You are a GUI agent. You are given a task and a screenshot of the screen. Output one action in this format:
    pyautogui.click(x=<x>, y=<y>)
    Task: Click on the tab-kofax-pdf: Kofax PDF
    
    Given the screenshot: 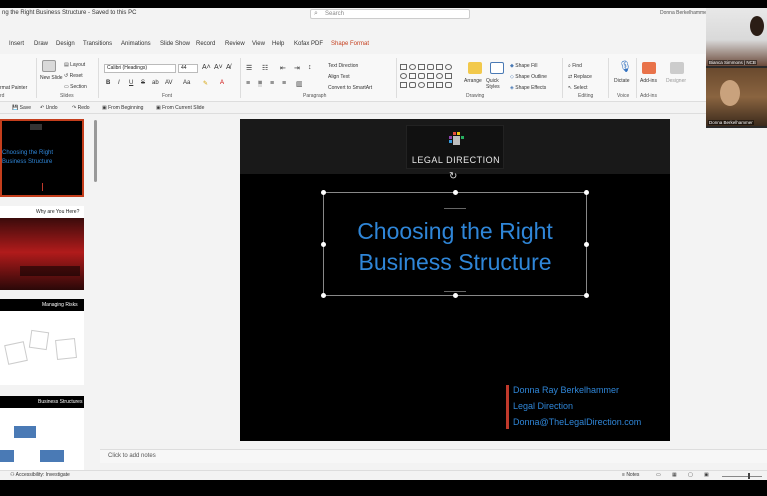 What is the action you would take?
    pyautogui.click(x=308, y=44)
    